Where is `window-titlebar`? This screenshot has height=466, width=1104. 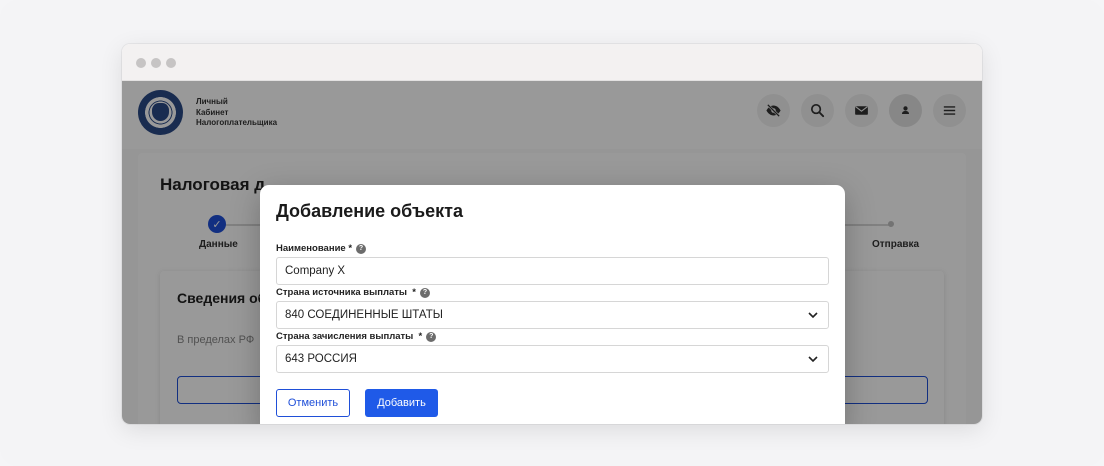
window-titlebar is located at coordinates (552, 62).